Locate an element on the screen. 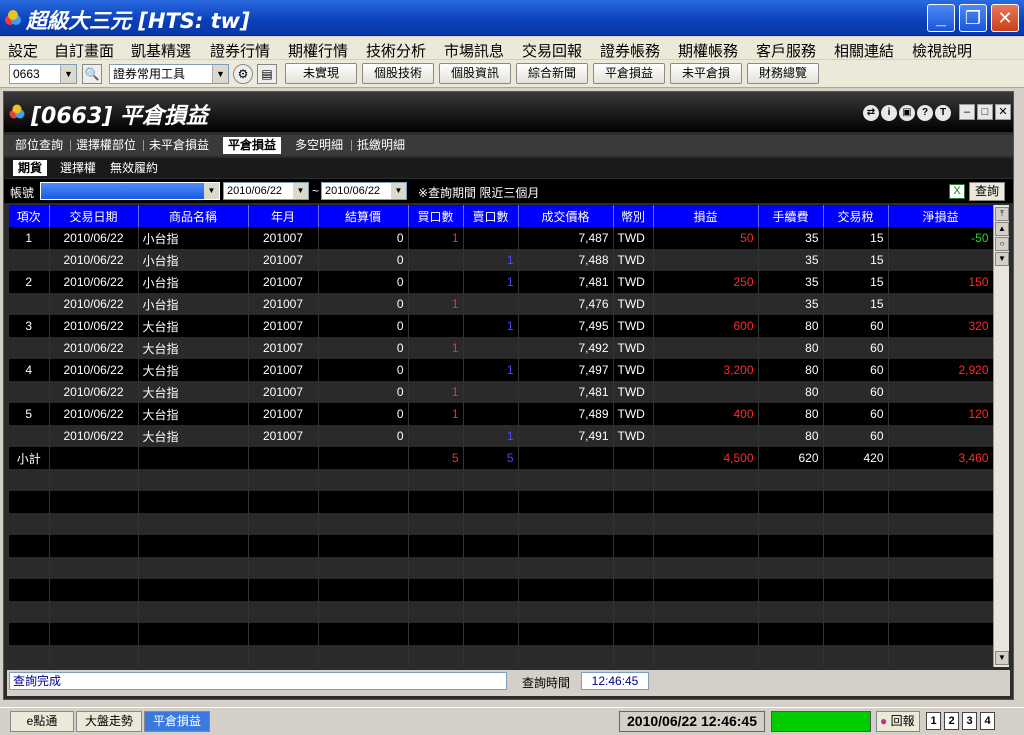 The height and width of the screenshot is (735, 1024). tab-position-query: 部位查詢 is located at coordinates (39, 145).